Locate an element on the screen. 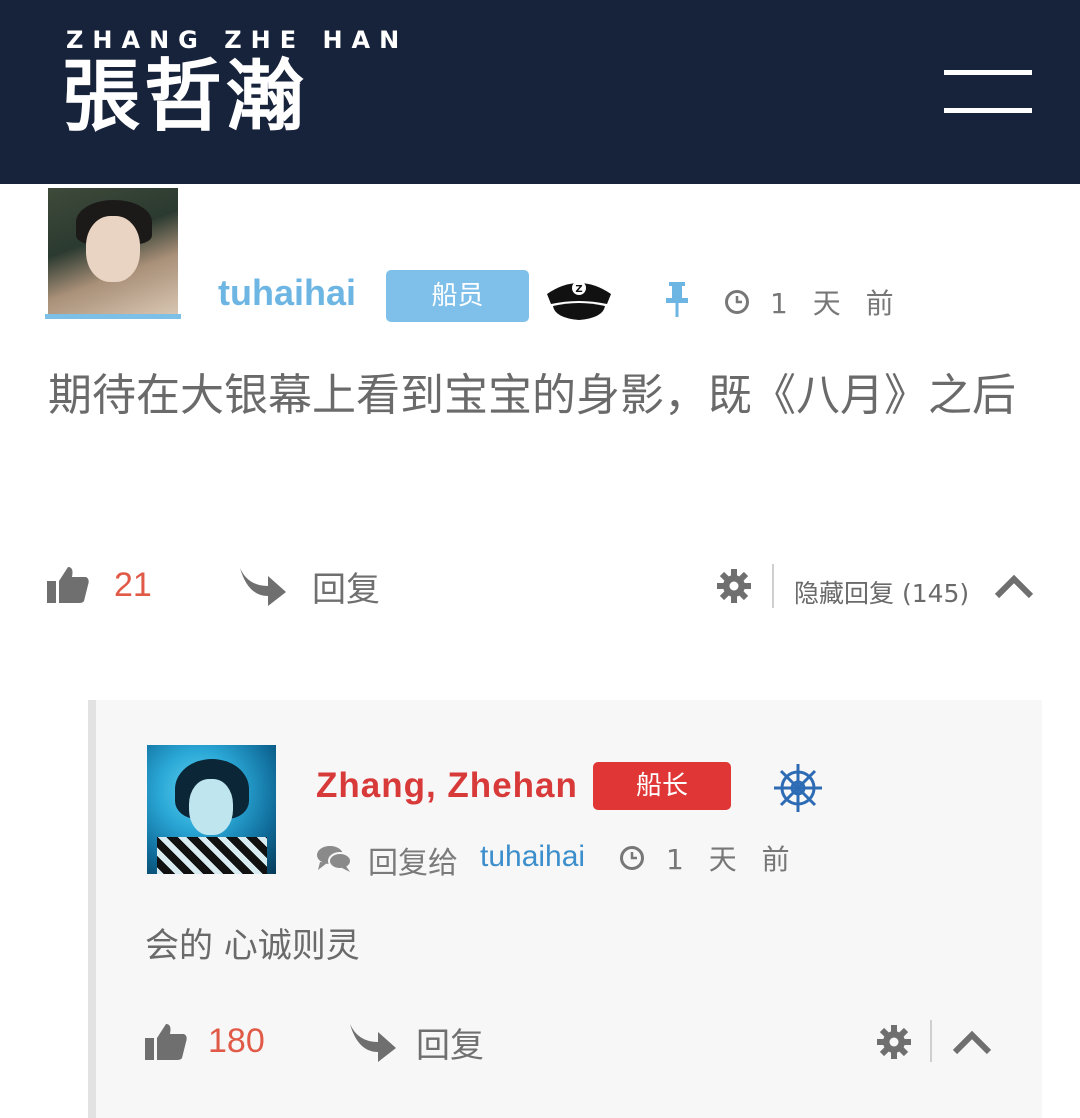  svg-text: Z is located at coordinates (578, 289).